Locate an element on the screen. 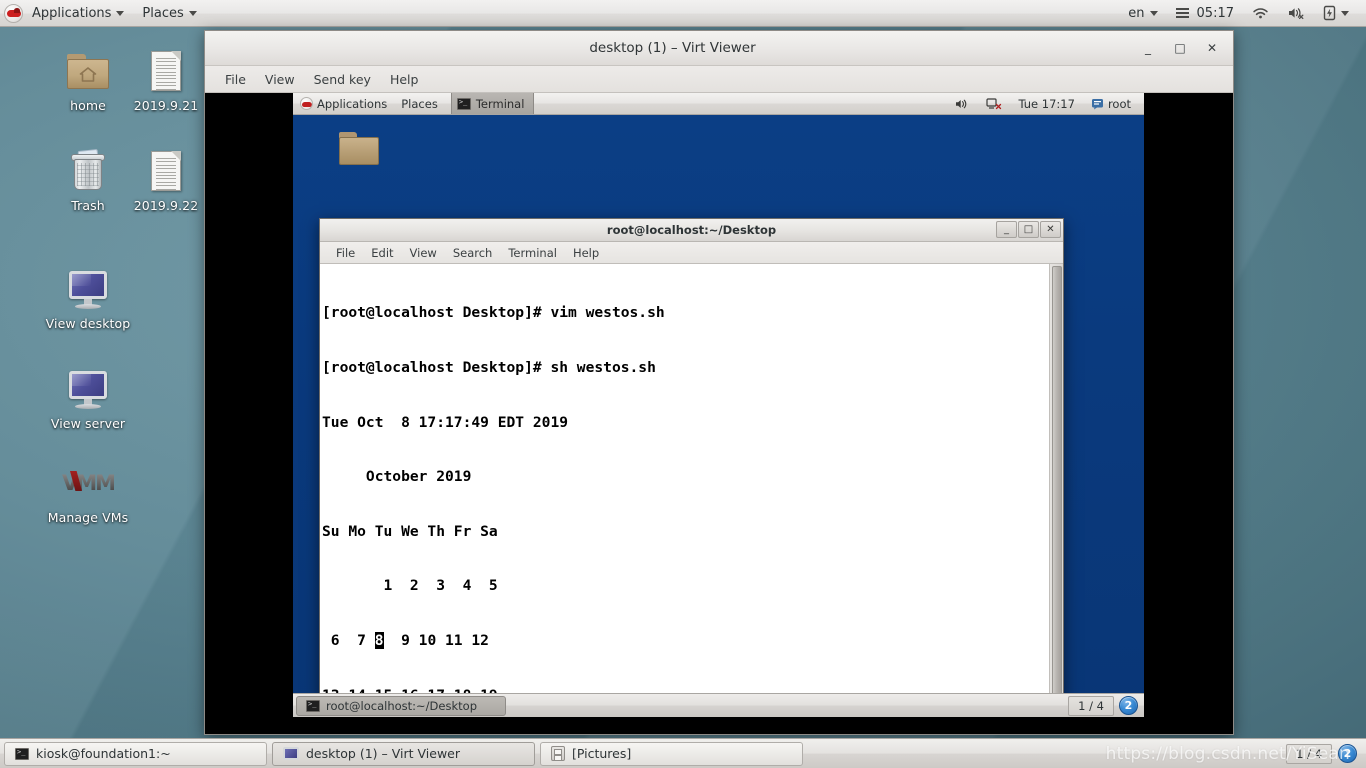 The height and width of the screenshot is (768, 1366). vm-logo-and-applications: Applications is located at coordinates (343, 103).